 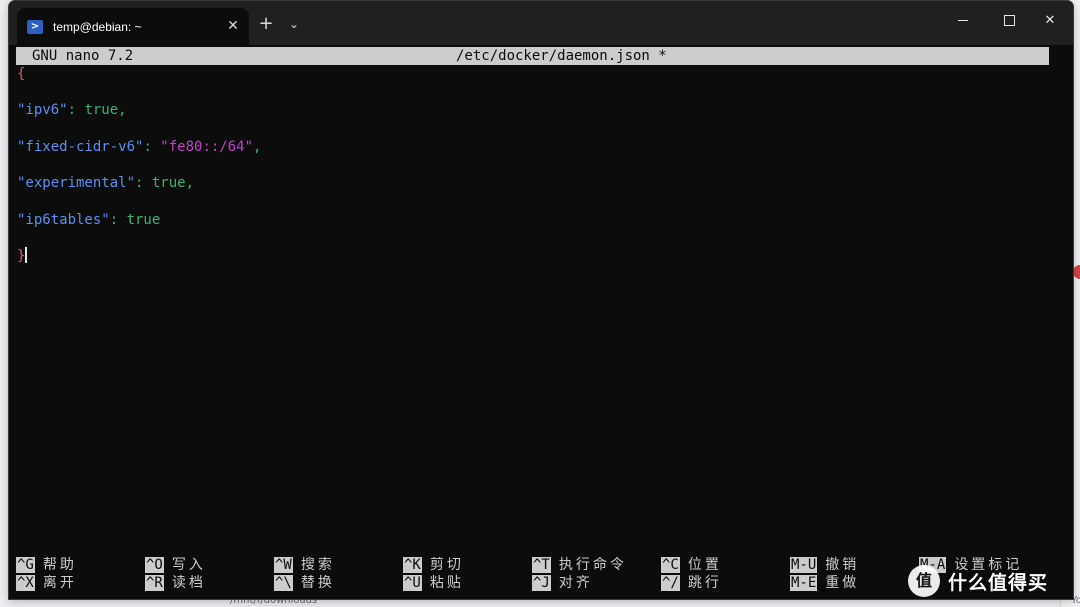 What do you see at coordinates (592, 565) in the screenshot?
I see `shortcut-label: 执行命令` at bounding box center [592, 565].